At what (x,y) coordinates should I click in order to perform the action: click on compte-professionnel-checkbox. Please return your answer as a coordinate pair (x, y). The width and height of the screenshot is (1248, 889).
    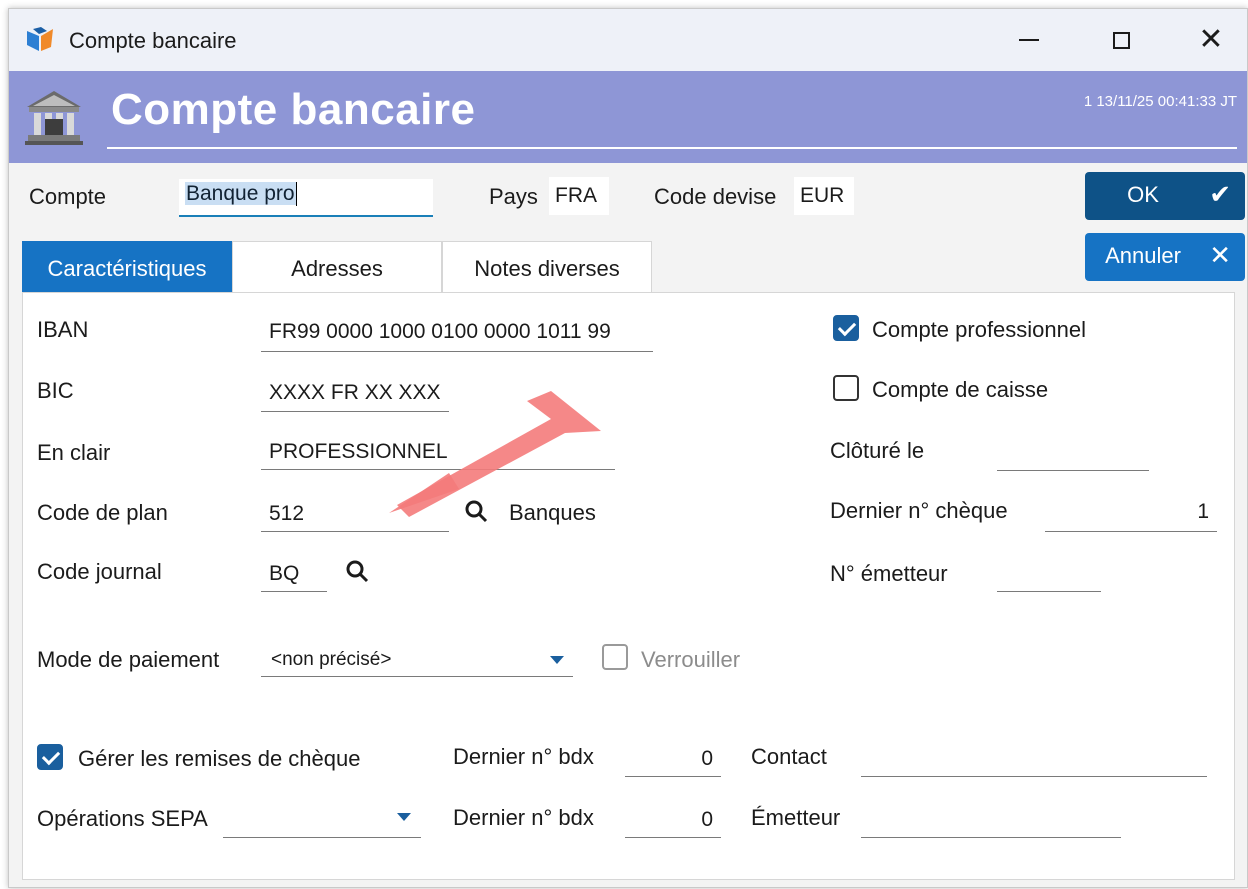
    Looking at the image, I should click on (846, 328).